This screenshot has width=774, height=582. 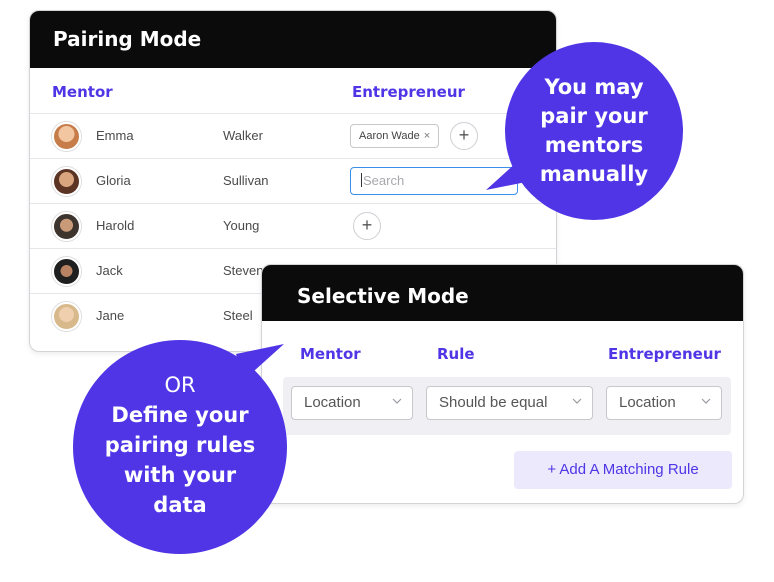 I want to click on entrepreneur-tag: Aaron Wade ×, so click(x=395, y=136).